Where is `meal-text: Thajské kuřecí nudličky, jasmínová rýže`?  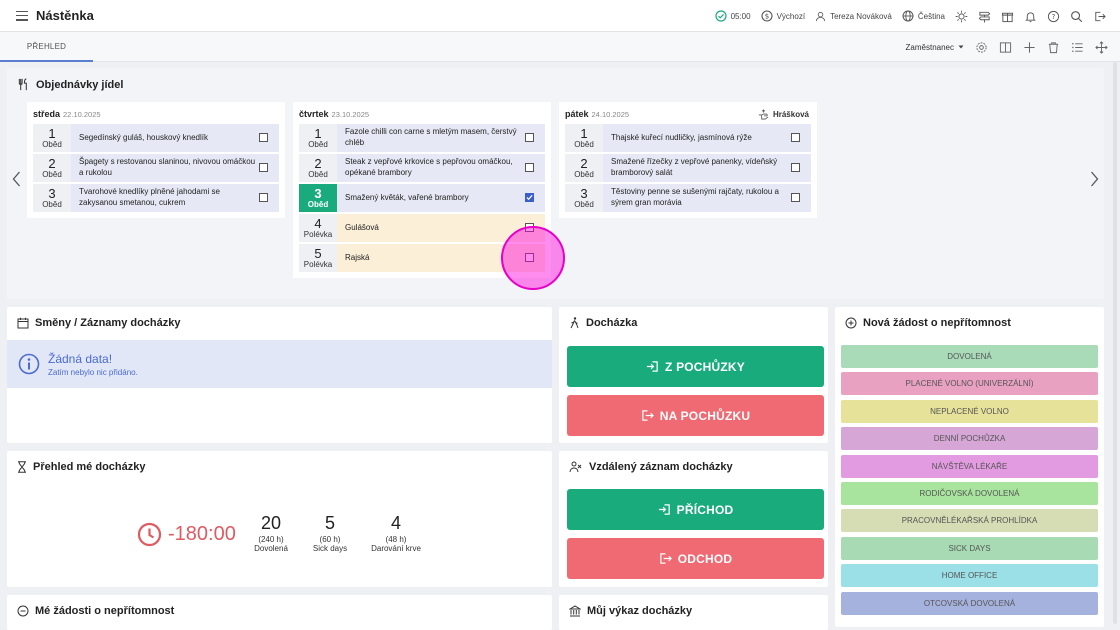
meal-text: Thajské kuřecí nudličky, jasmínová rýže is located at coordinates (681, 137).